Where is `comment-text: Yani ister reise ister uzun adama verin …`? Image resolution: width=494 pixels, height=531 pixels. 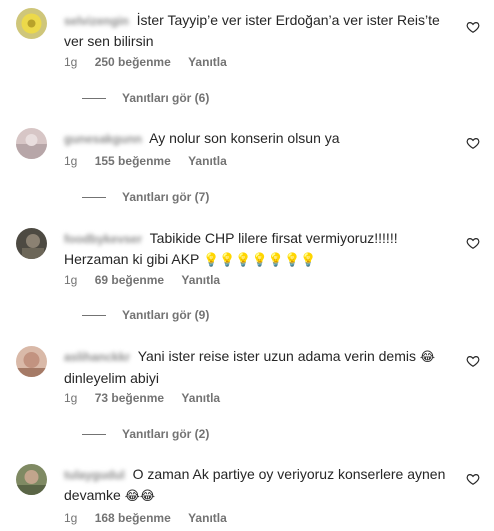
comment-text: Yani ister reise ister uzun adama verin … is located at coordinates (276, 356).